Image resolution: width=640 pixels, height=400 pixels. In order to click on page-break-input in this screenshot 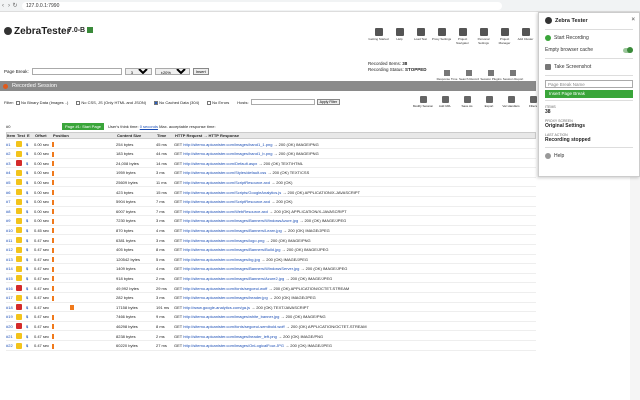, I will do `click(76, 71)`.